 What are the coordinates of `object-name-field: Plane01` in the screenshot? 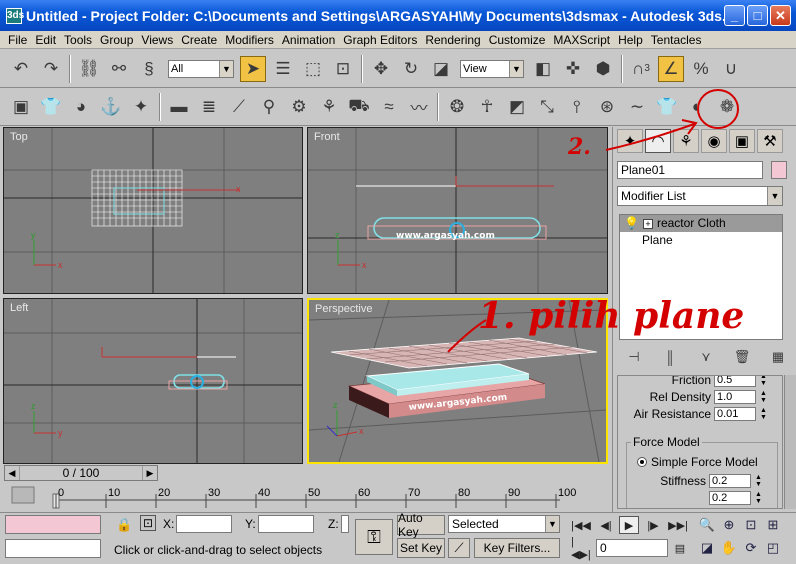 It's located at (690, 170).